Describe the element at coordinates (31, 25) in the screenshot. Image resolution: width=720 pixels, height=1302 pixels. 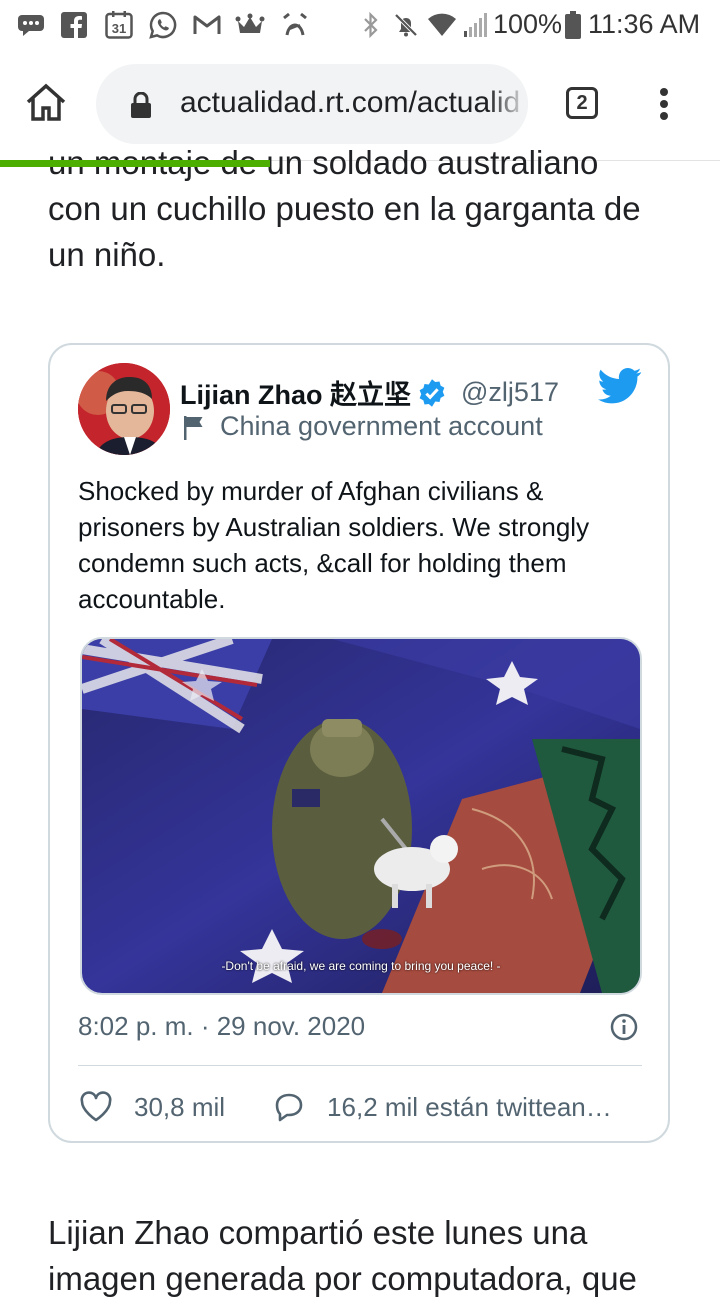
I see `message-icon` at that location.